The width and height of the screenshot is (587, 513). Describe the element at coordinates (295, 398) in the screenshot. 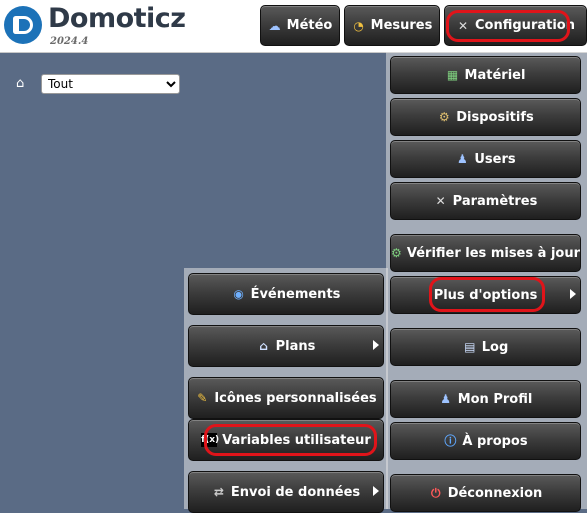

I see `icones-label: Icônes personnalisées` at that location.